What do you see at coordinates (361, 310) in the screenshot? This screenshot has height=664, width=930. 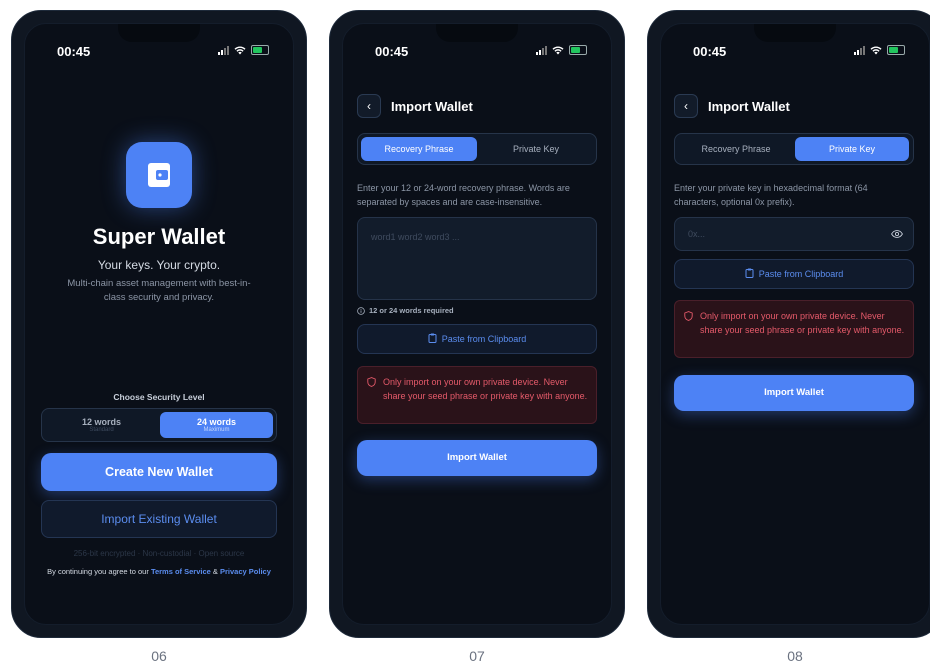 I see `info-icon` at bounding box center [361, 310].